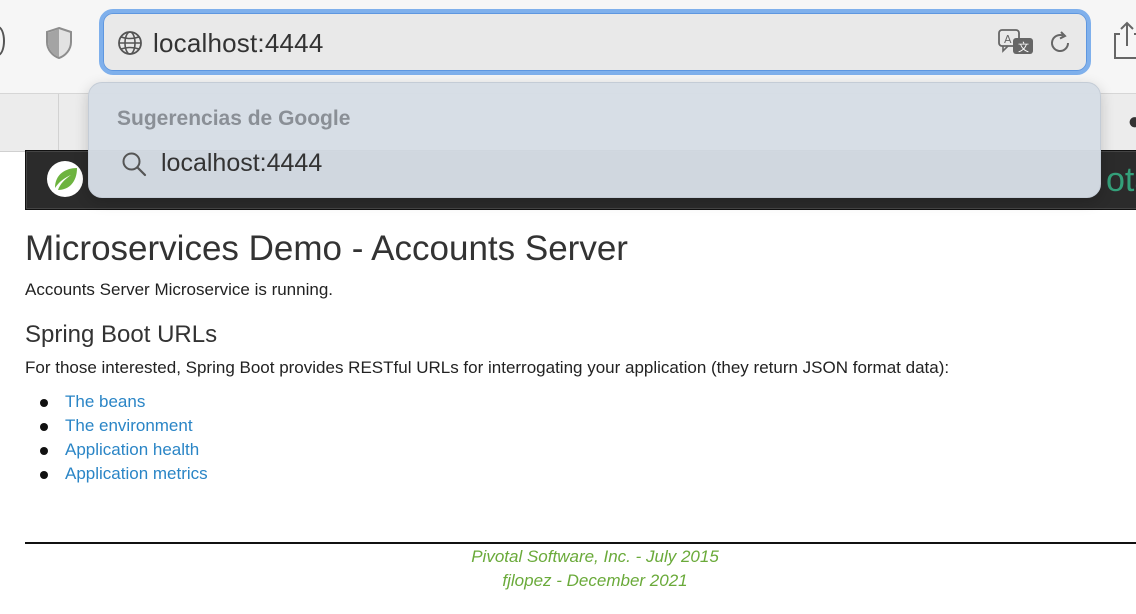  I want to click on sidebar-toggle-icon, so click(2, 41).